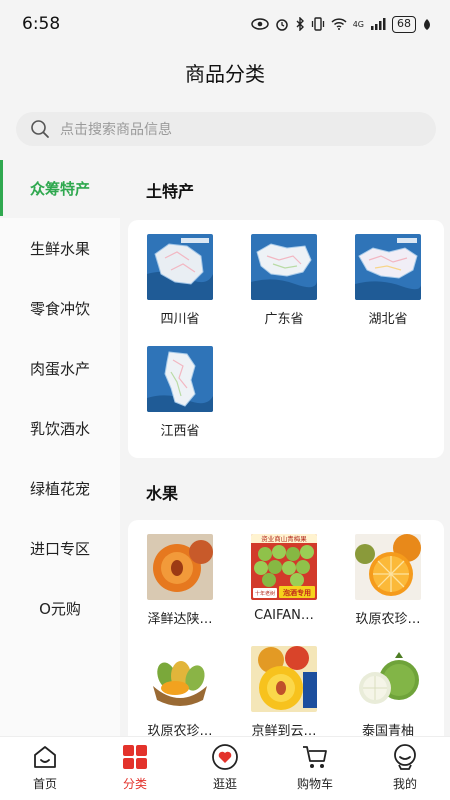  I want to click on eye-icon, so click(259, 24).